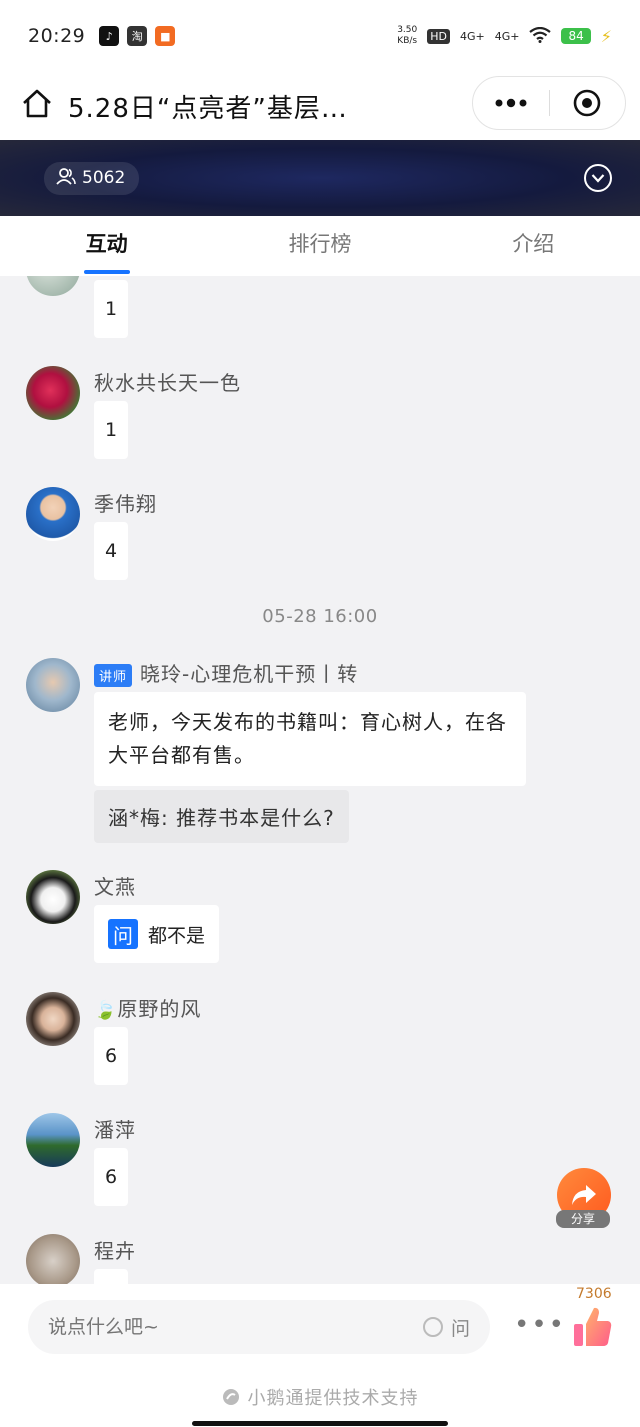 This screenshot has height=1427, width=640. I want to click on charging-icon: ⚡, so click(606, 36).